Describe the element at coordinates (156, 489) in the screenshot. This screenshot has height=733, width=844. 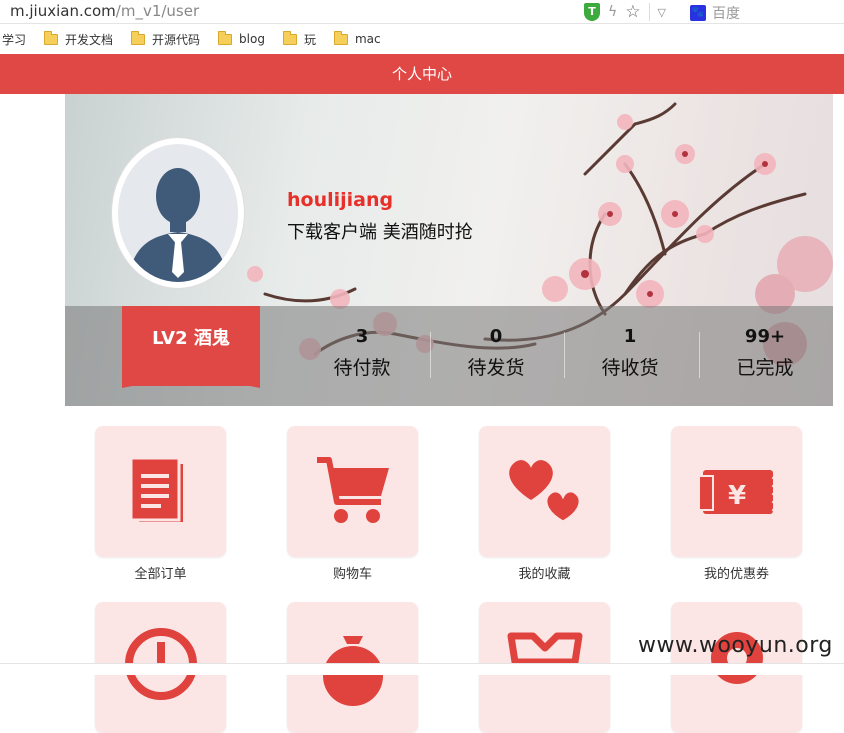
I see `document-icon` at that location.